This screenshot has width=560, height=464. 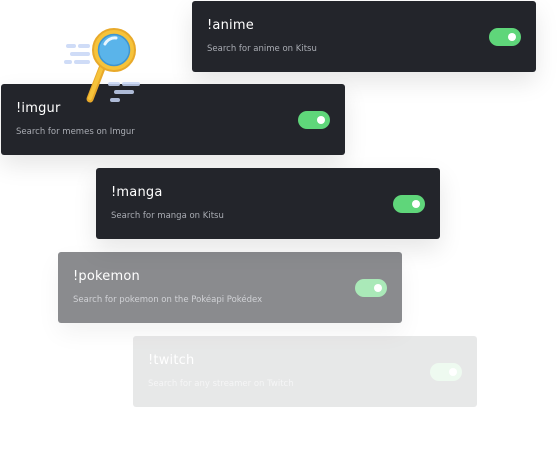 I want to click on command-card-imgur: !imgur Search for memes on Imgur, so click(x=173, y=119).